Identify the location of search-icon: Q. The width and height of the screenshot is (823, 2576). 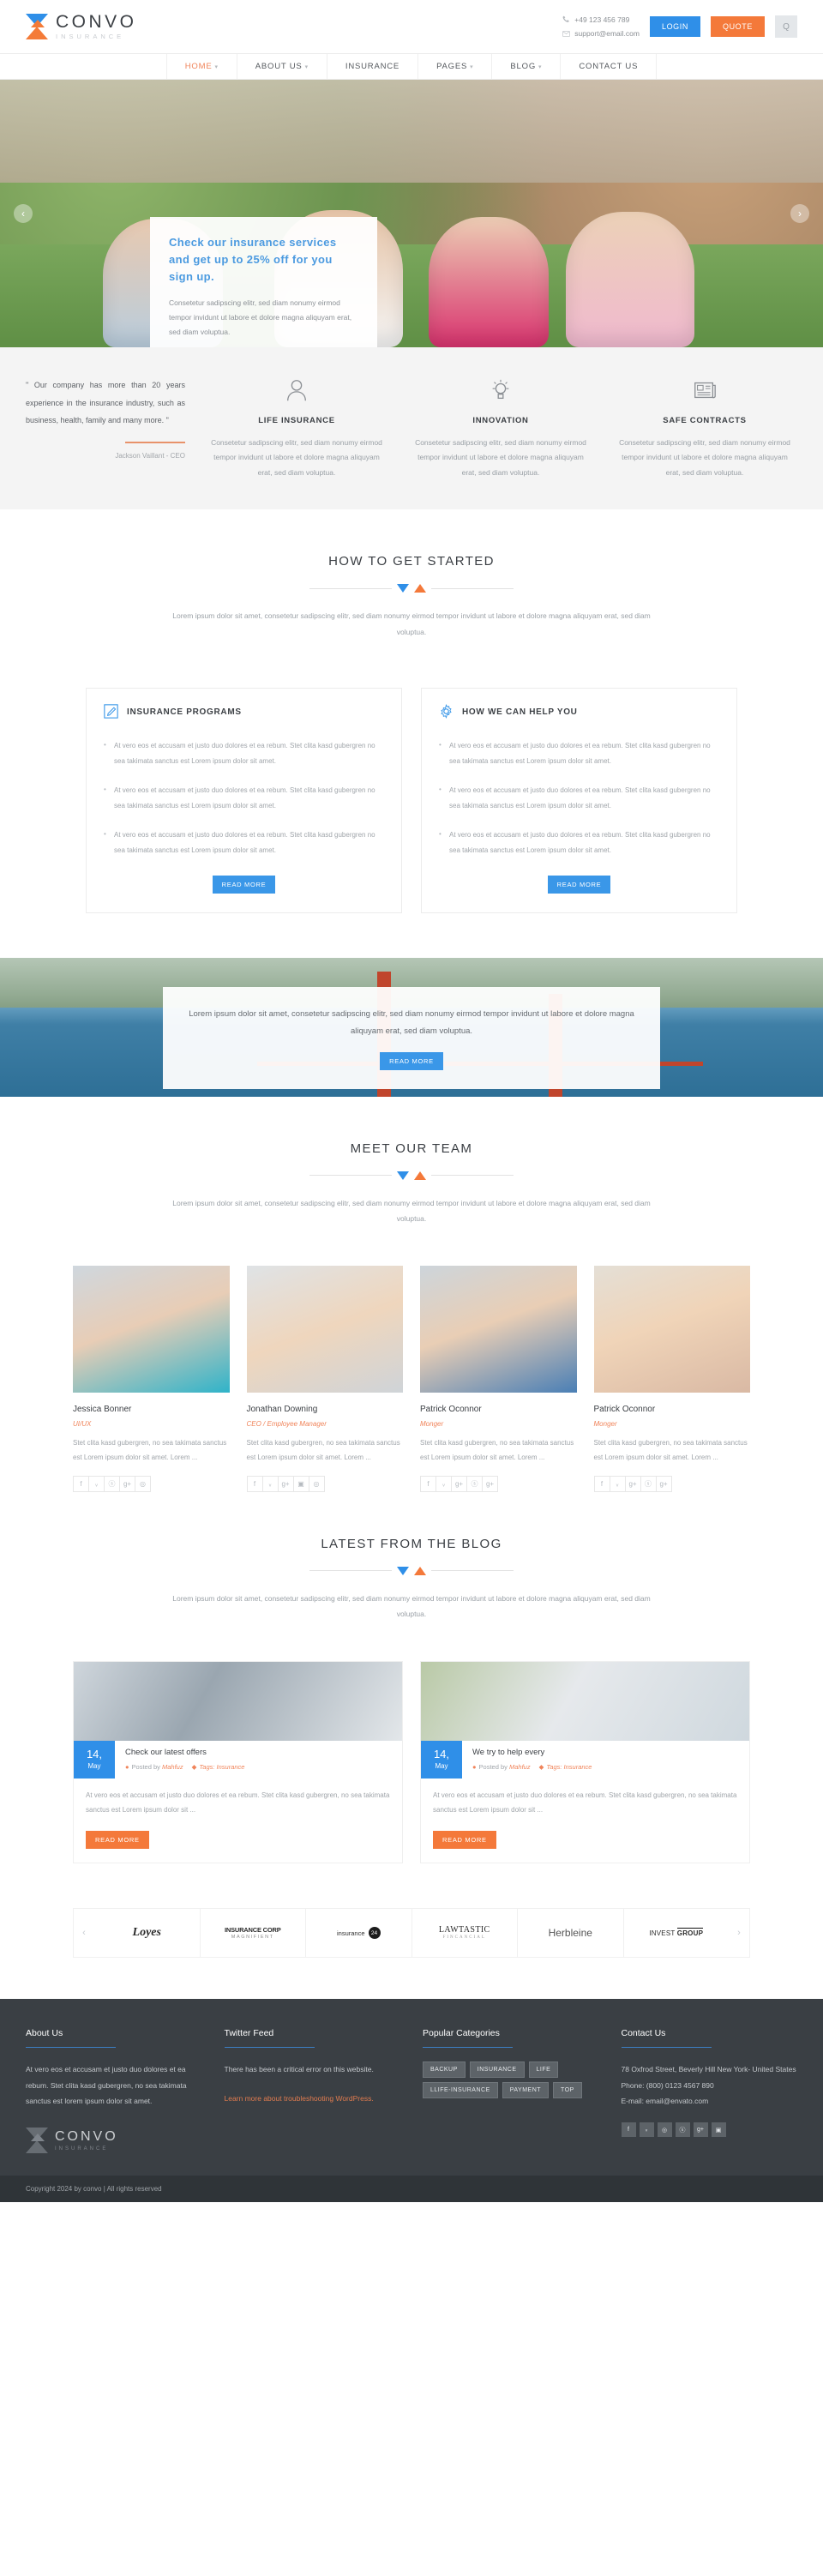
(786, 26).